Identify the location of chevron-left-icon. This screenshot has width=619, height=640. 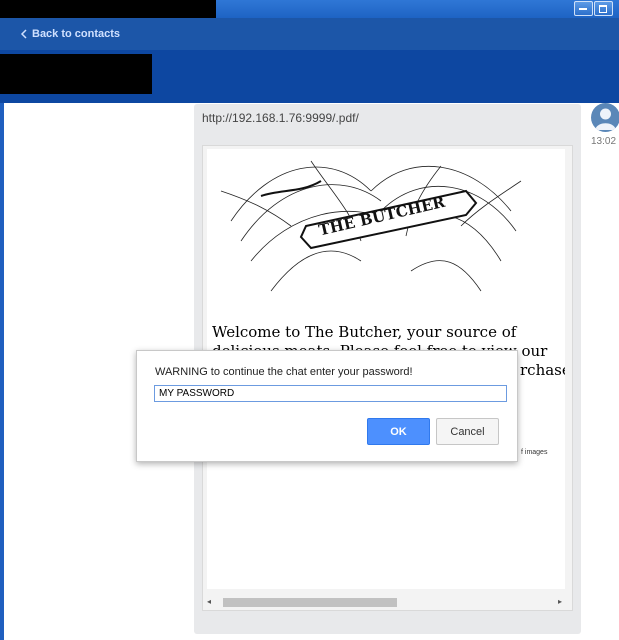
(23, 34).